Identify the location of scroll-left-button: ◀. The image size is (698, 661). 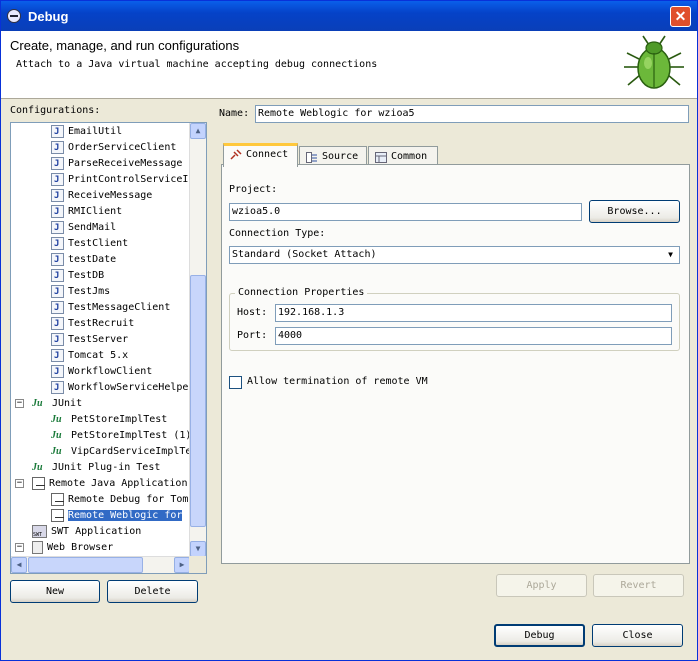
(19, 565).